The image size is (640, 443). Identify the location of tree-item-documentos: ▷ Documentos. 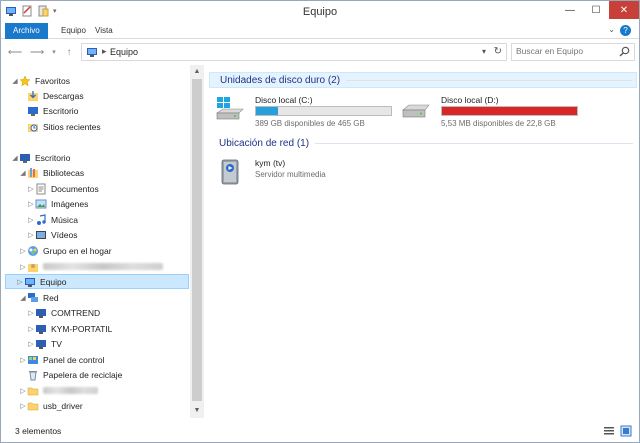
(115, 188).